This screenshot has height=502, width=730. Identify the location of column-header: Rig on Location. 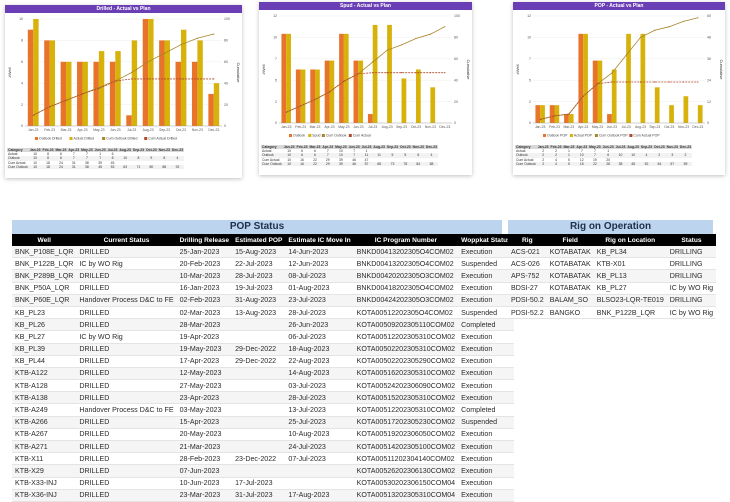
(630, 240).